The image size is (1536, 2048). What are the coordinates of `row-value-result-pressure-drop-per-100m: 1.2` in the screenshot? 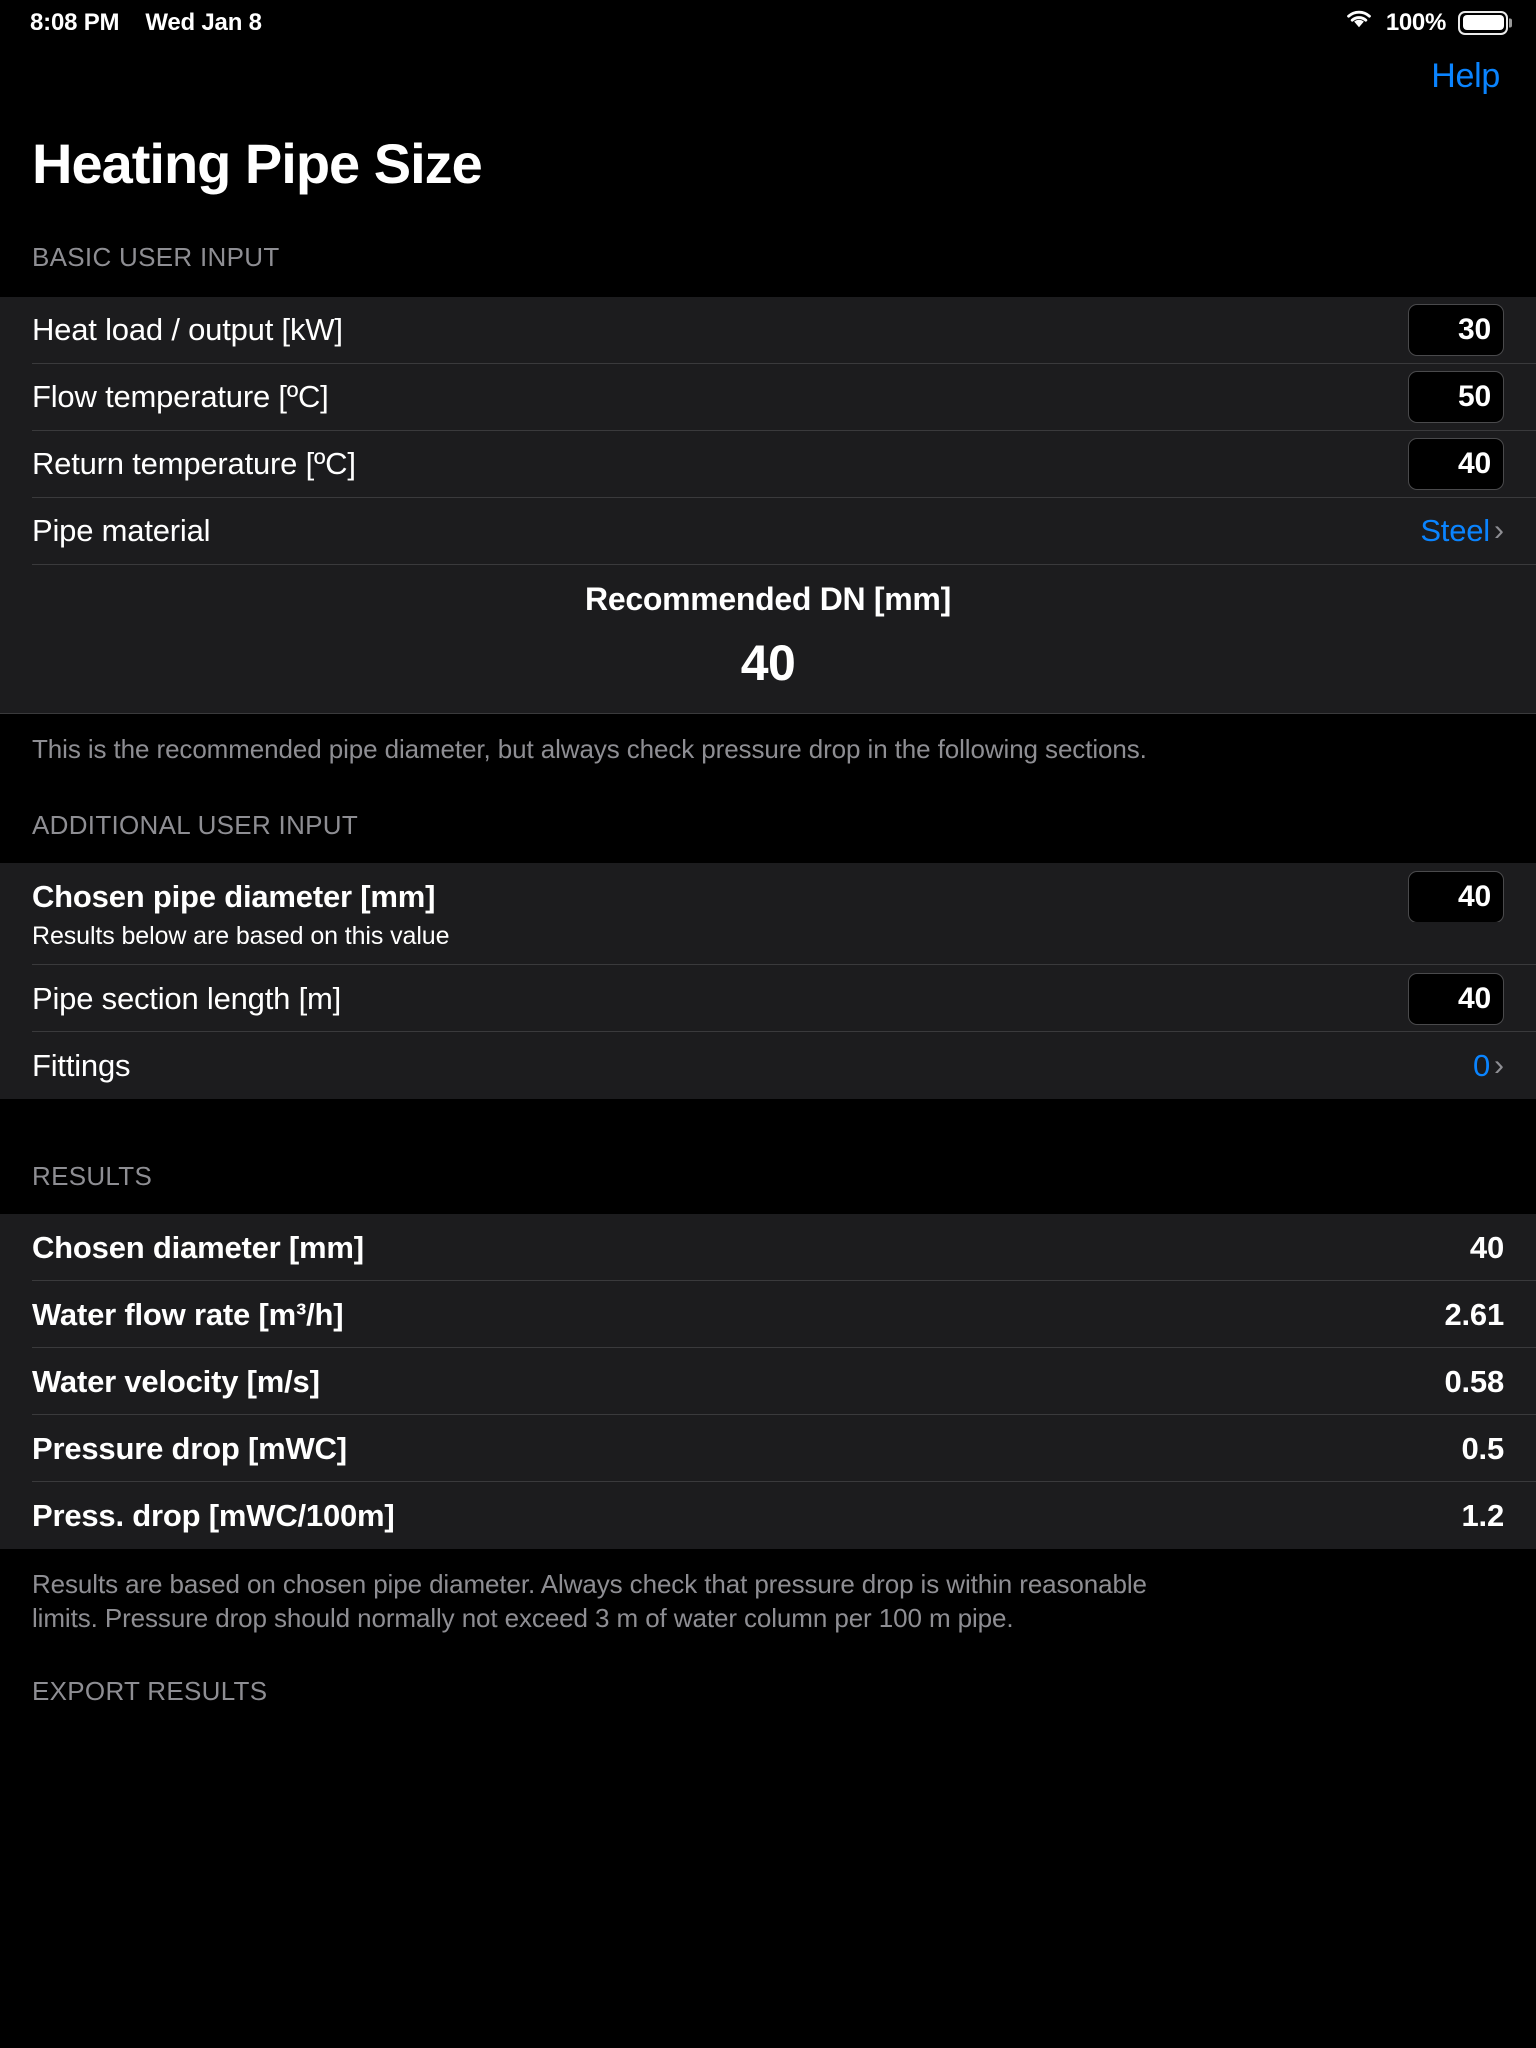 It's located at (1483, 1515).